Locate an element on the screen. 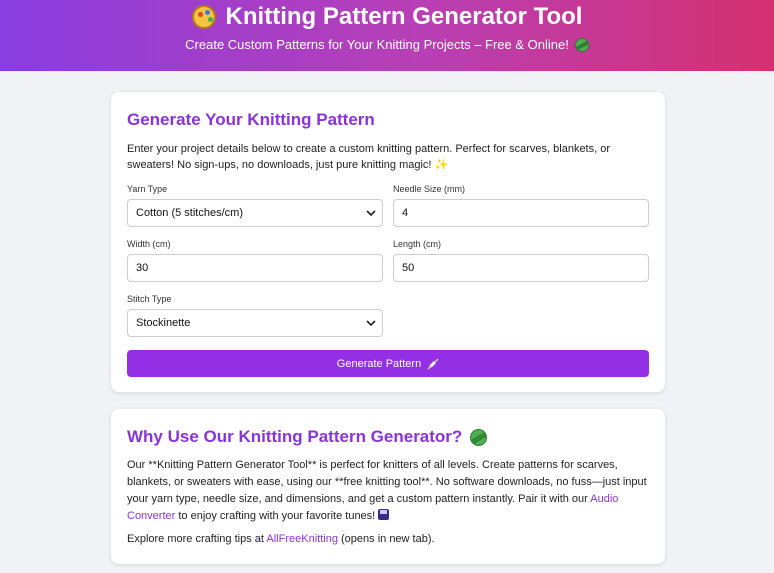  needle-size-input: 4 is located at coordinates (521, 213).